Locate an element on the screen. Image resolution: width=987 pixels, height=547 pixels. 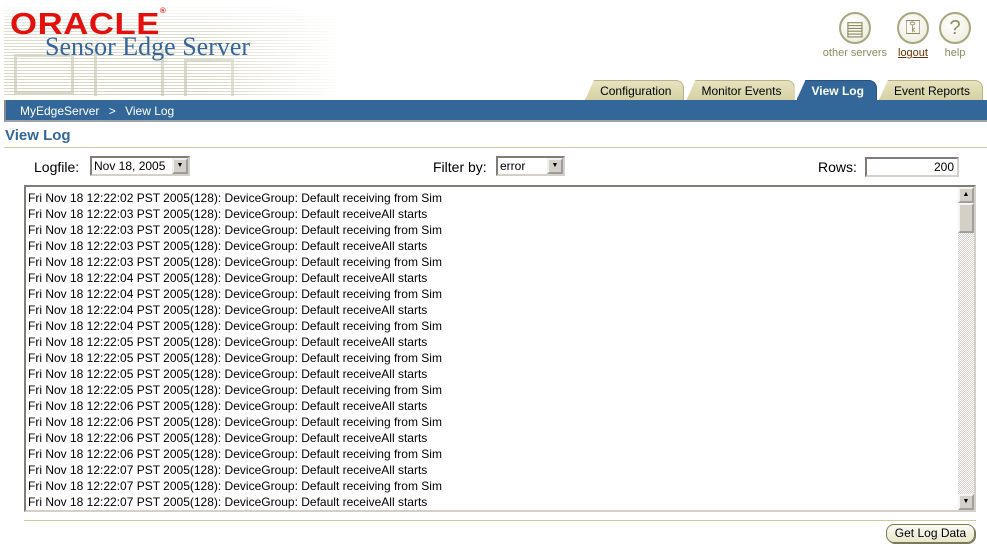
other-servers-link: ▤ other servers is located at coordinates (855, 35).